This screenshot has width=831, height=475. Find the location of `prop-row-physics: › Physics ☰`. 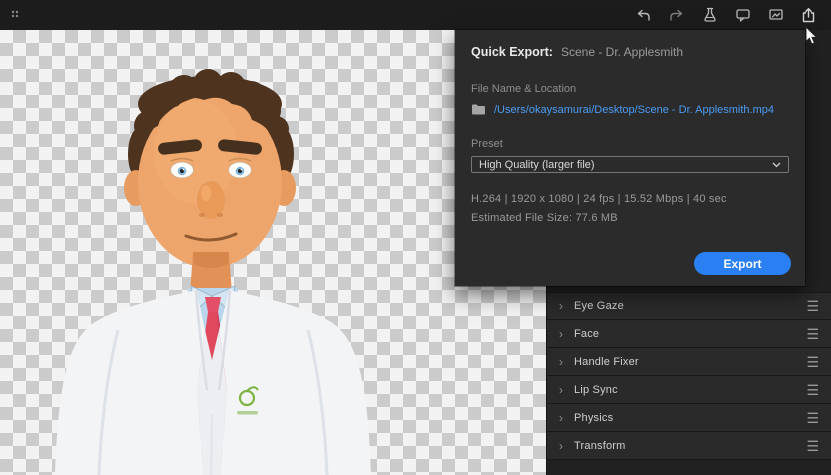

prop-row-physics: › Physics ☰ is located at coordinates (689, 418).